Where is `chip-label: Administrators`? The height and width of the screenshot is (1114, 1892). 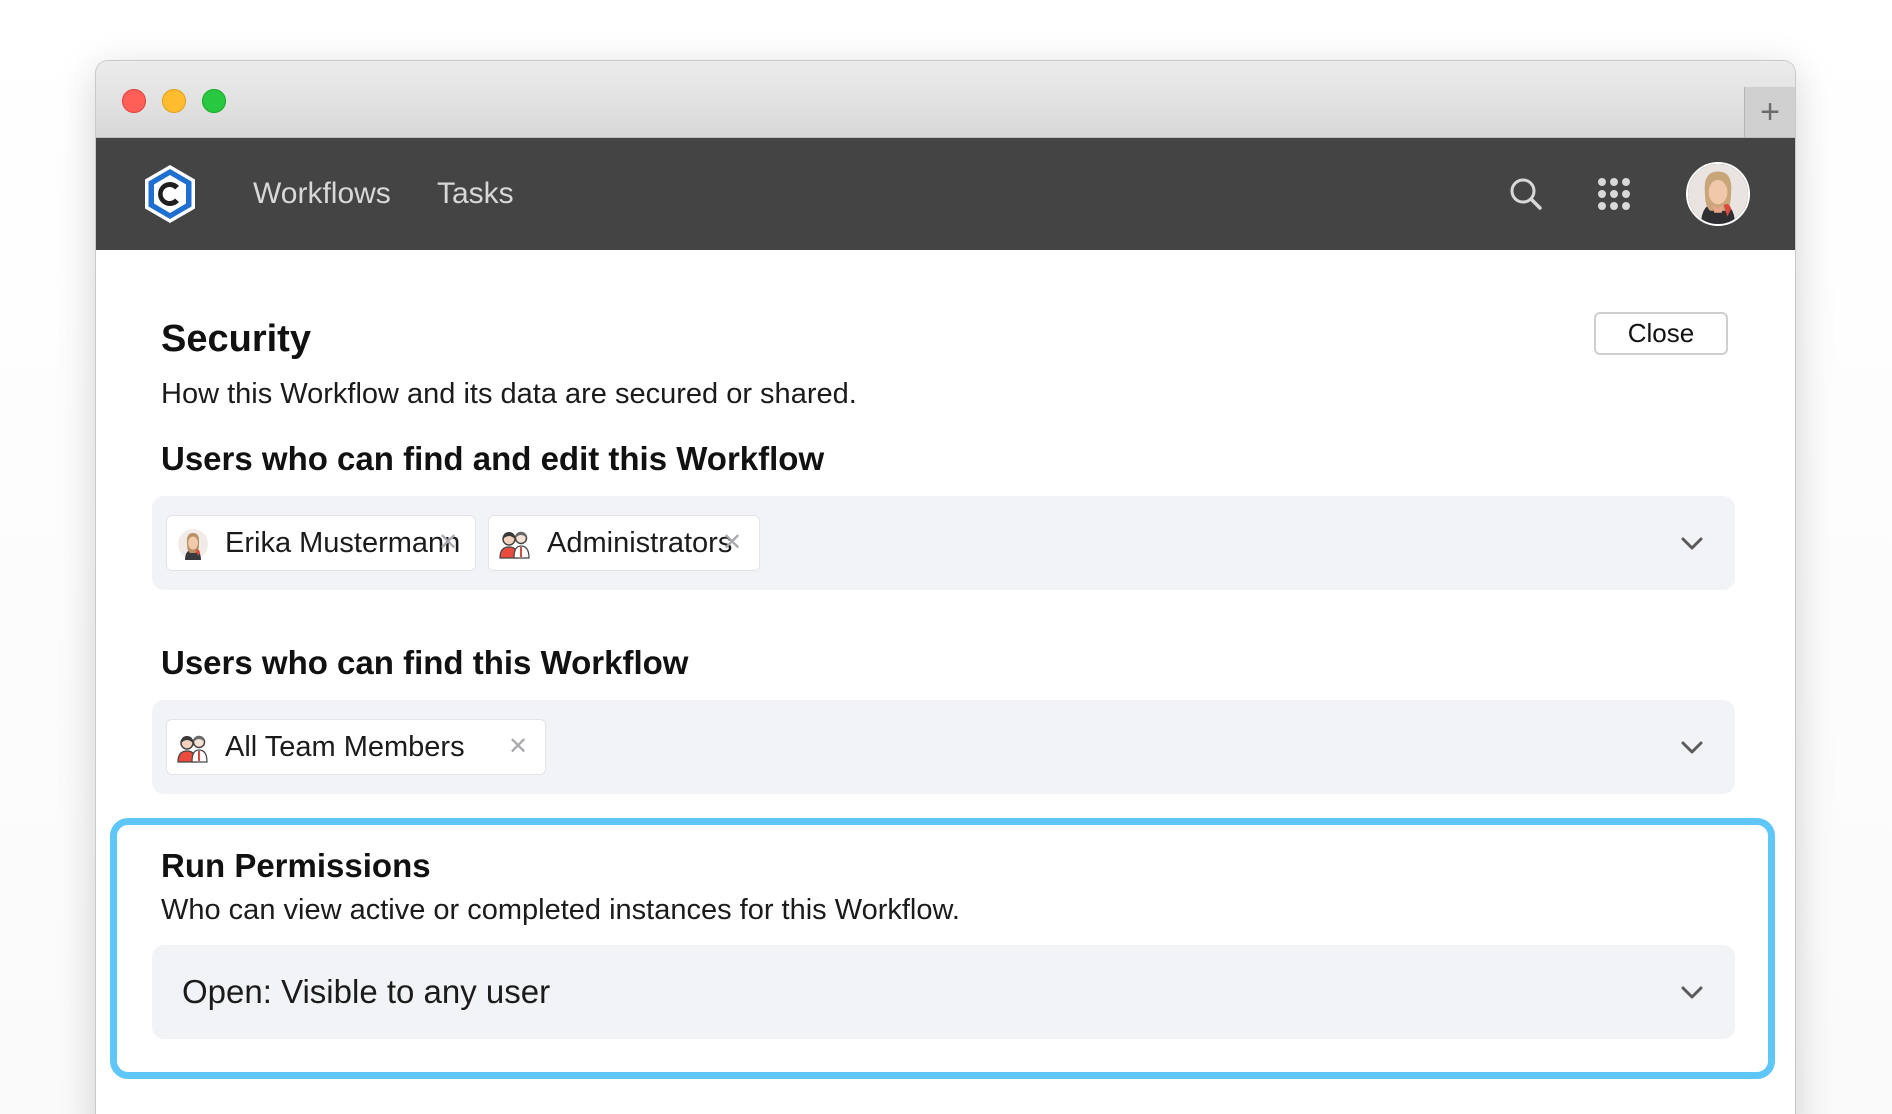
chip-label: Administrators is located at coordinates (640, 543).